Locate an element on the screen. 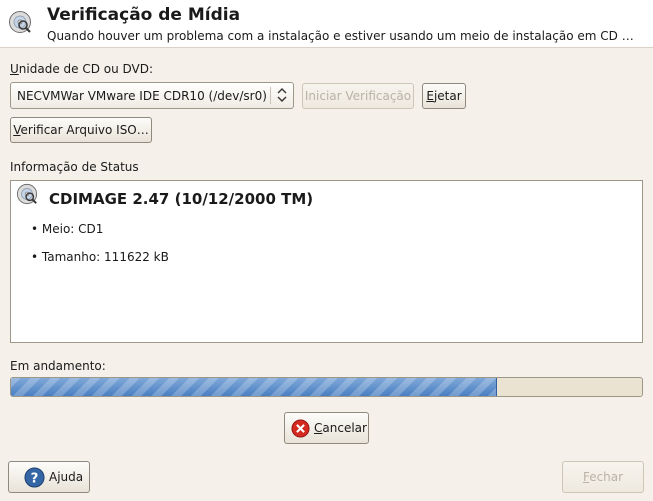 The height and width of the screenshot is (501, 653). progress-bar-fill is located at coordinates (254, 387).